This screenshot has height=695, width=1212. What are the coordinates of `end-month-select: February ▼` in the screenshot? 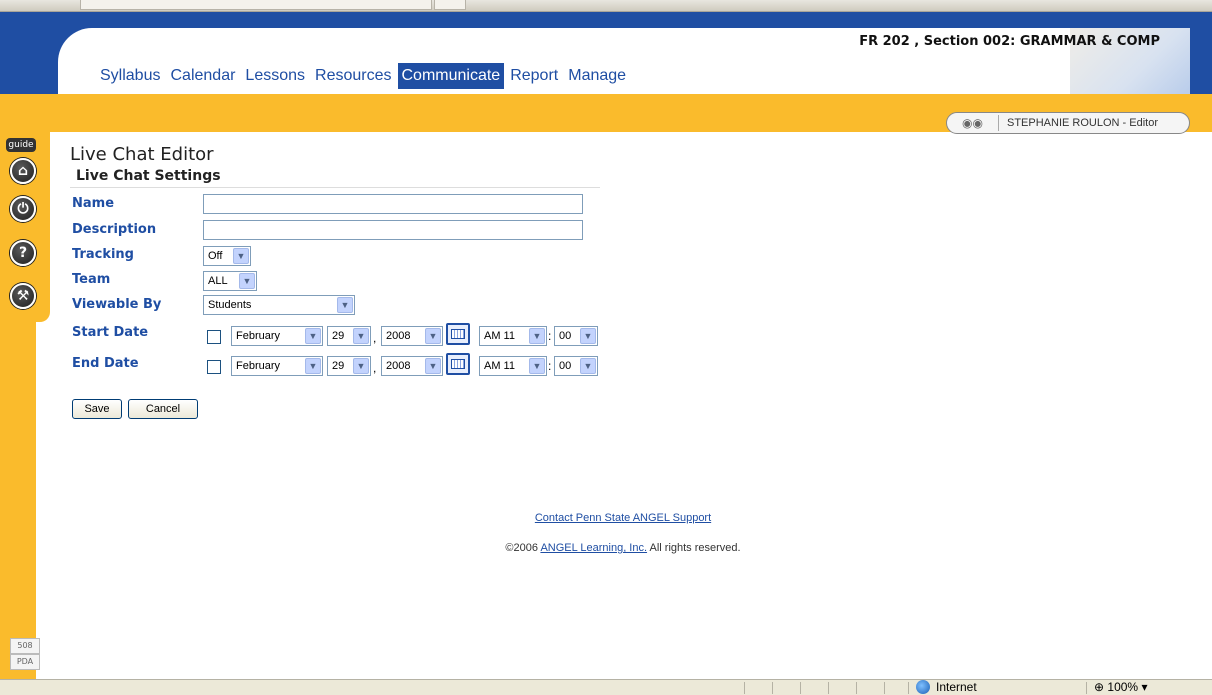 It's located at (277, 366).